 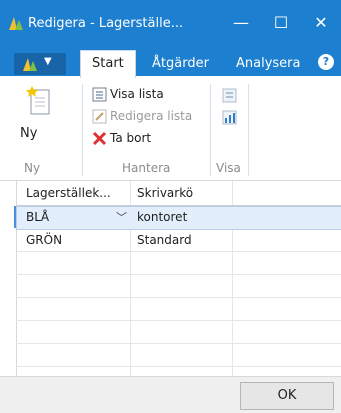 I want to click on app-menu-button: ▼, so click(x=40, y=64).